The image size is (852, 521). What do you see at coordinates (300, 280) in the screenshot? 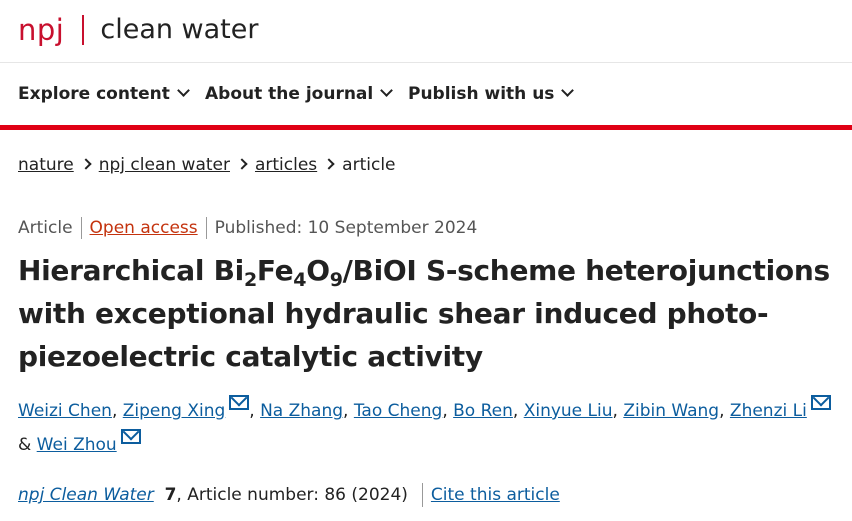
I see `title-subscript: 4` at bounding box center [300, 280].